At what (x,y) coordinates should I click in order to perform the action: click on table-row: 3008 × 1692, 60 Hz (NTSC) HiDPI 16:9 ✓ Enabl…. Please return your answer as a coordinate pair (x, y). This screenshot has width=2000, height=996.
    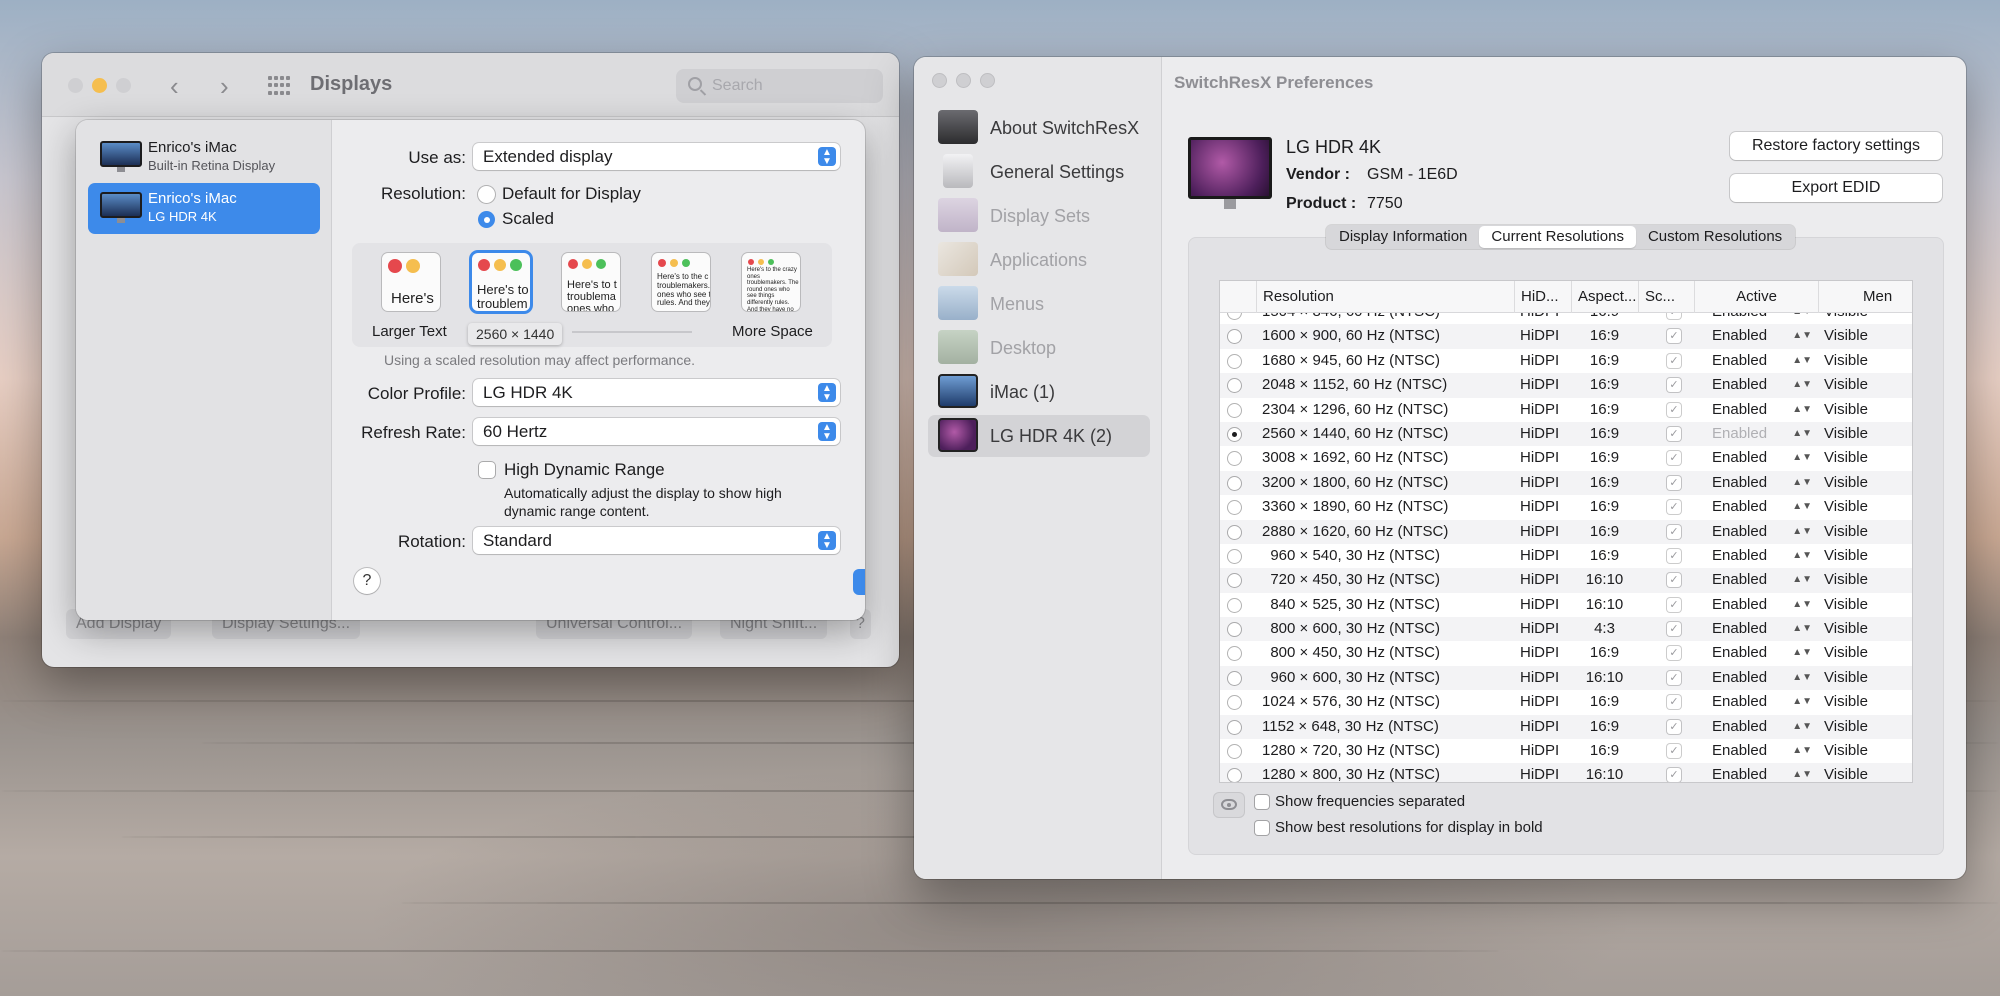
    Looking at the image, I should click on (1566, 458).